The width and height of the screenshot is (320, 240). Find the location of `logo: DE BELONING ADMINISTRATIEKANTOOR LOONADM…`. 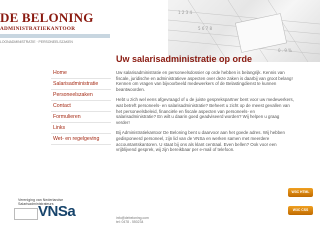

logo: DE BELONING ADMINISTRATIEKANTOOR LOONADM… is located at coordinates (59, 30).